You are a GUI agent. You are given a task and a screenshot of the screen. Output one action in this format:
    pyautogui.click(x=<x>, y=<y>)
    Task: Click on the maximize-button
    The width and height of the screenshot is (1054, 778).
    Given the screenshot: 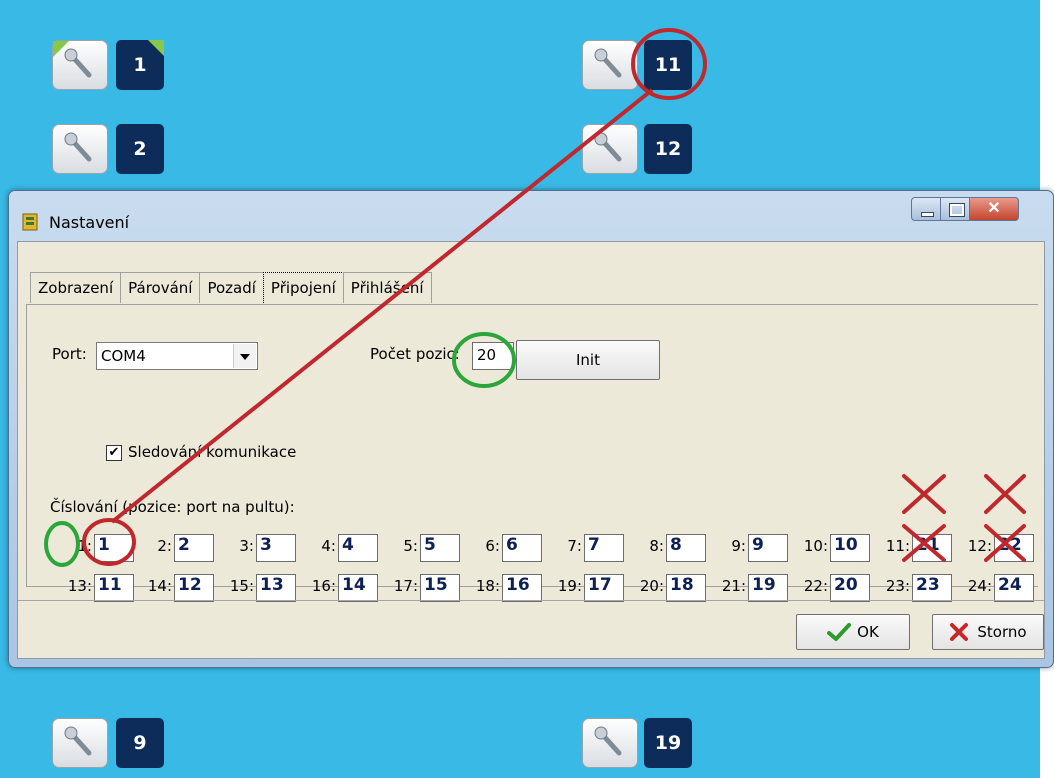 What is the action you would take?
    pyautogui.click(x=955, y=209)
    